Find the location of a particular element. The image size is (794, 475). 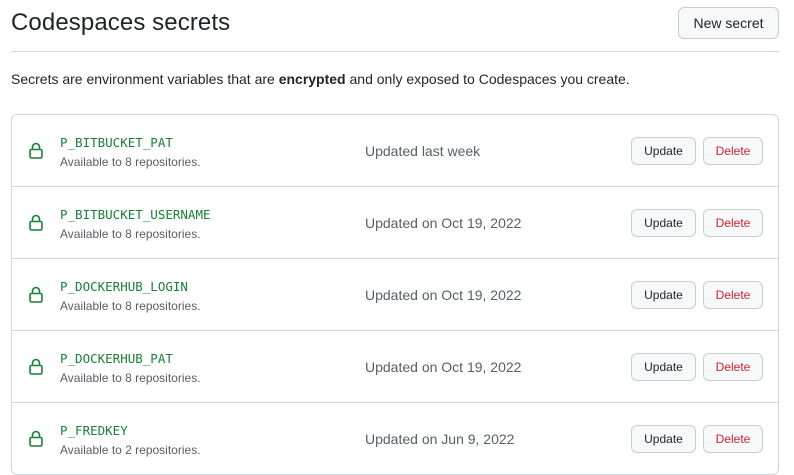

page-title: Codespaces secrets is located at coordinates (121, 22).